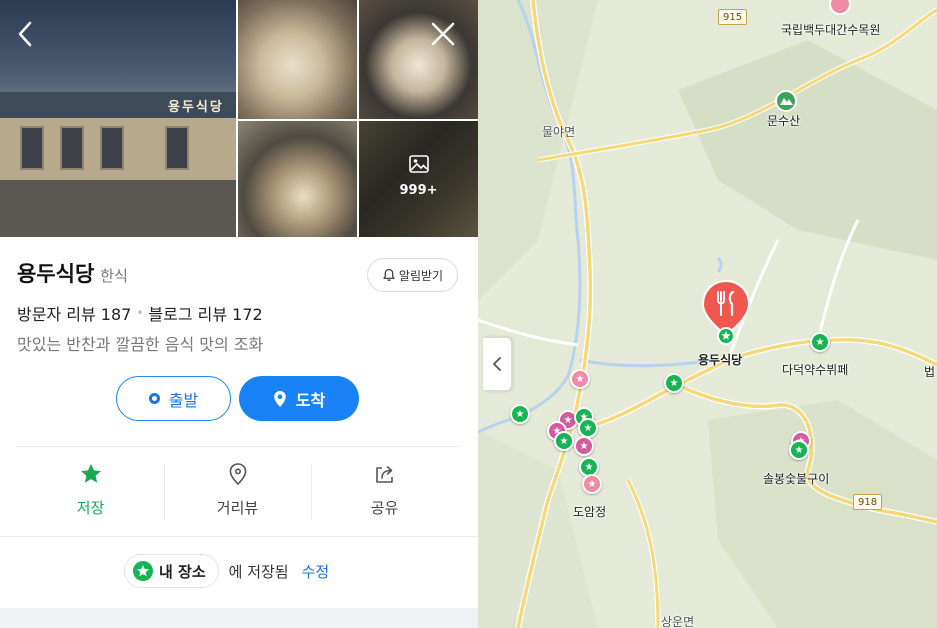  What do you see at coordinates (807, 150) in the screenshot?
I see `terrain-shade` at bounding box center [807, 150].